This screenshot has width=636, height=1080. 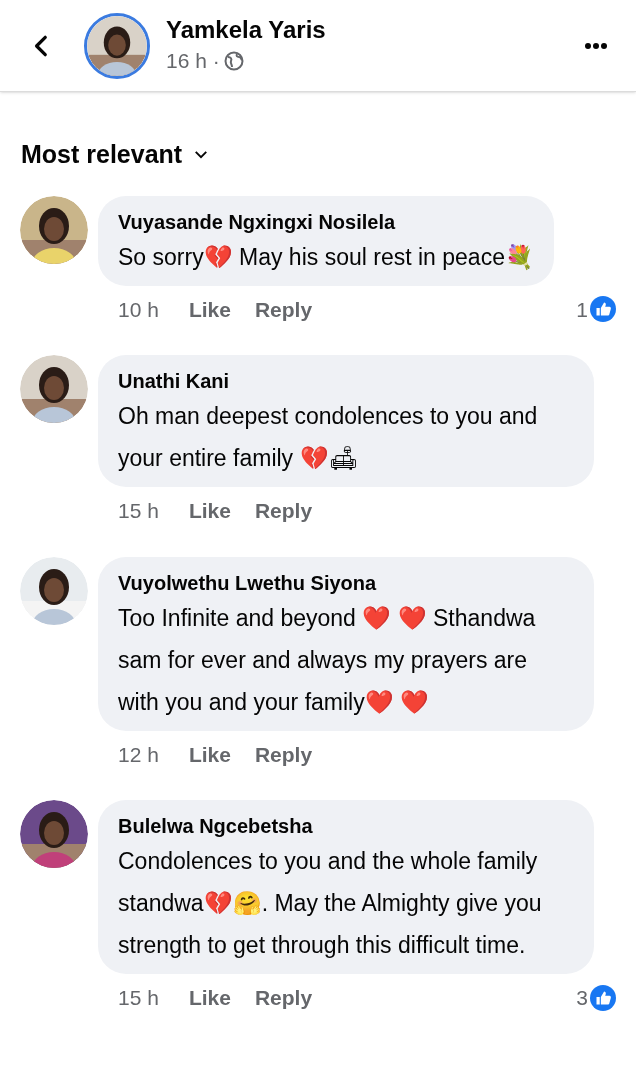 I want to click on commenter-name: Unathi Kani, so click(x=346, y=381).